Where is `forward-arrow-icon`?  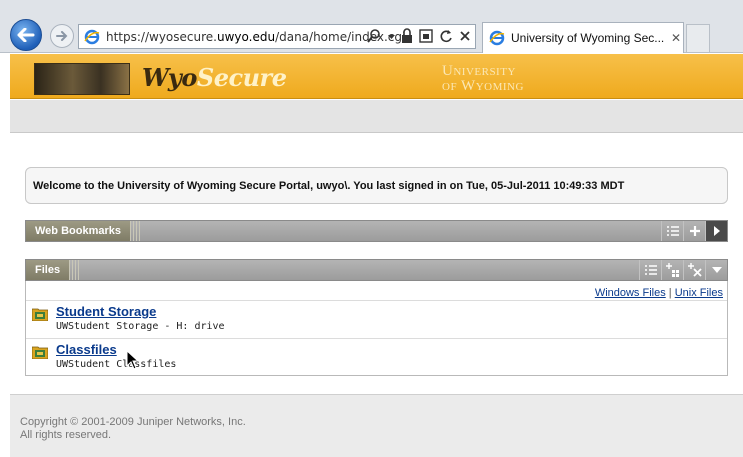
forward-arrow-icon is located at coordinates (62, 36).